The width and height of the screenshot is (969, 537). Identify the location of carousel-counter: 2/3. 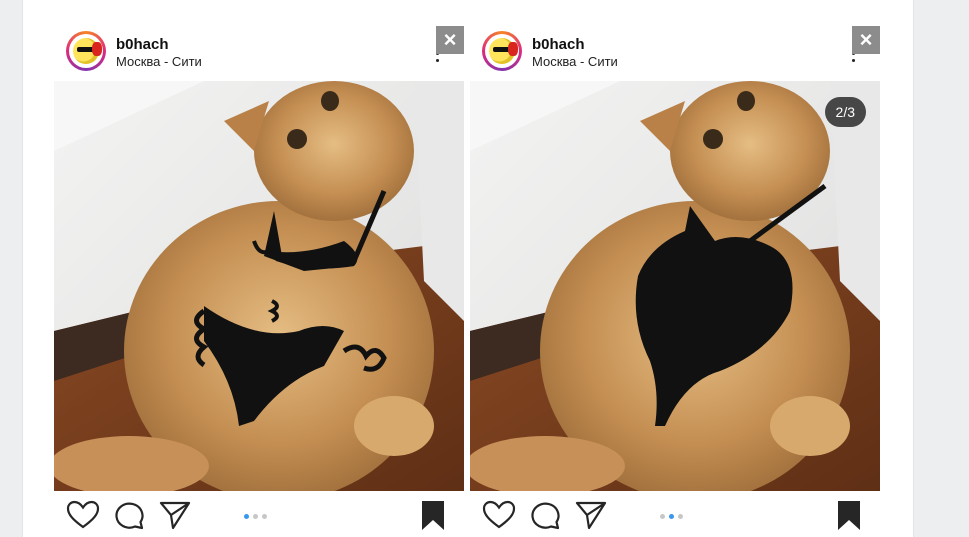
(845, 112).